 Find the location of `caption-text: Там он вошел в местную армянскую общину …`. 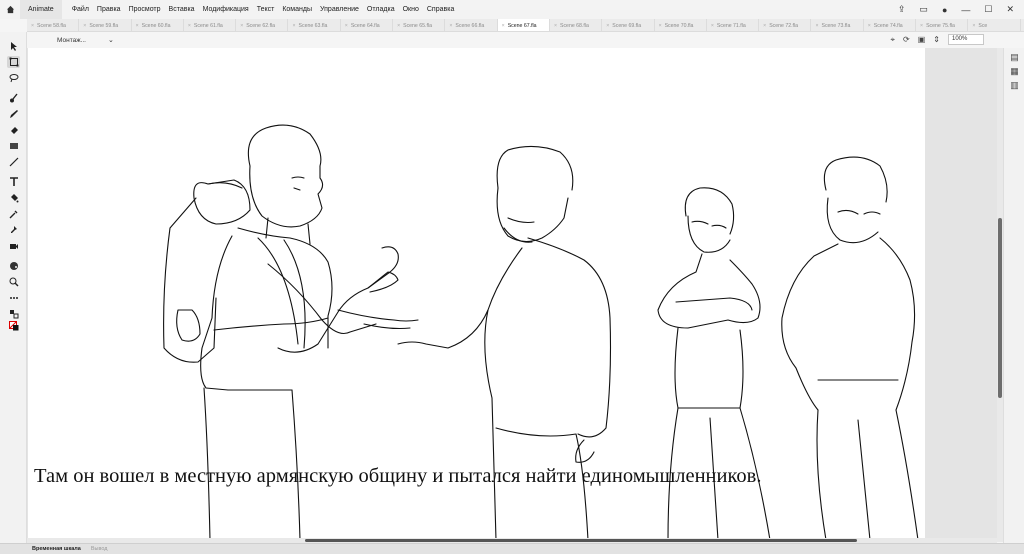

caption-text: Там он вошел в местную армянскую общину … is located at coordinates (397, 476).